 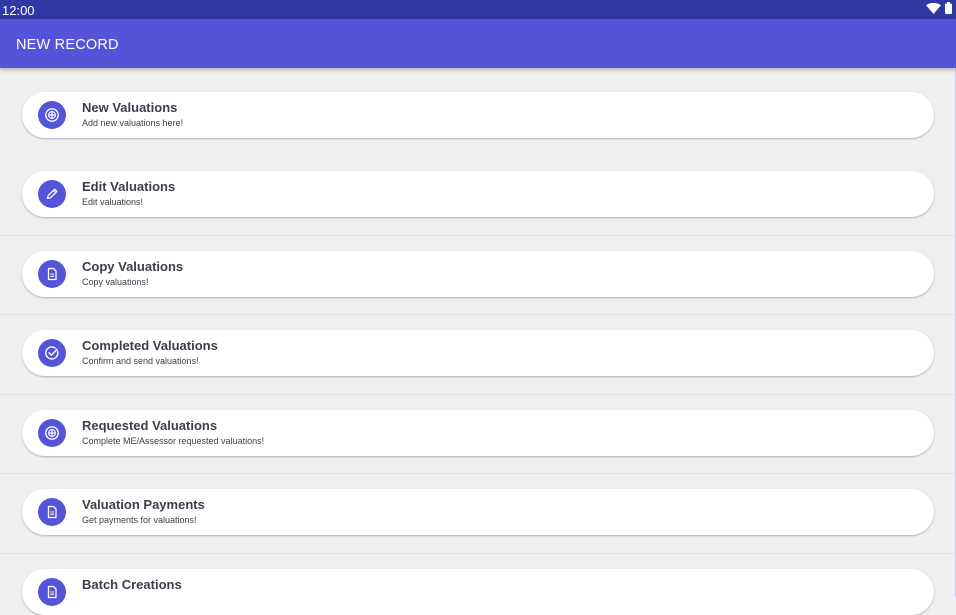 I want to click on menu-item-subtitle: Add new valuations here!, so click(x=133, y=123).